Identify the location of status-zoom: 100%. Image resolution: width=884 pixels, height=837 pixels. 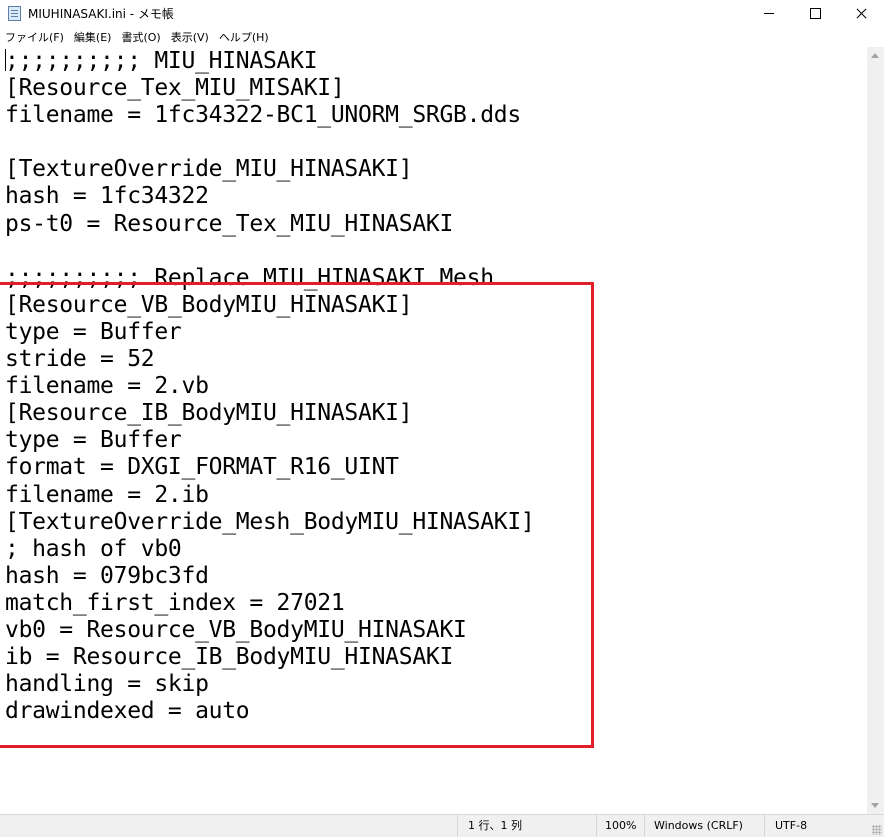
(621, 825).